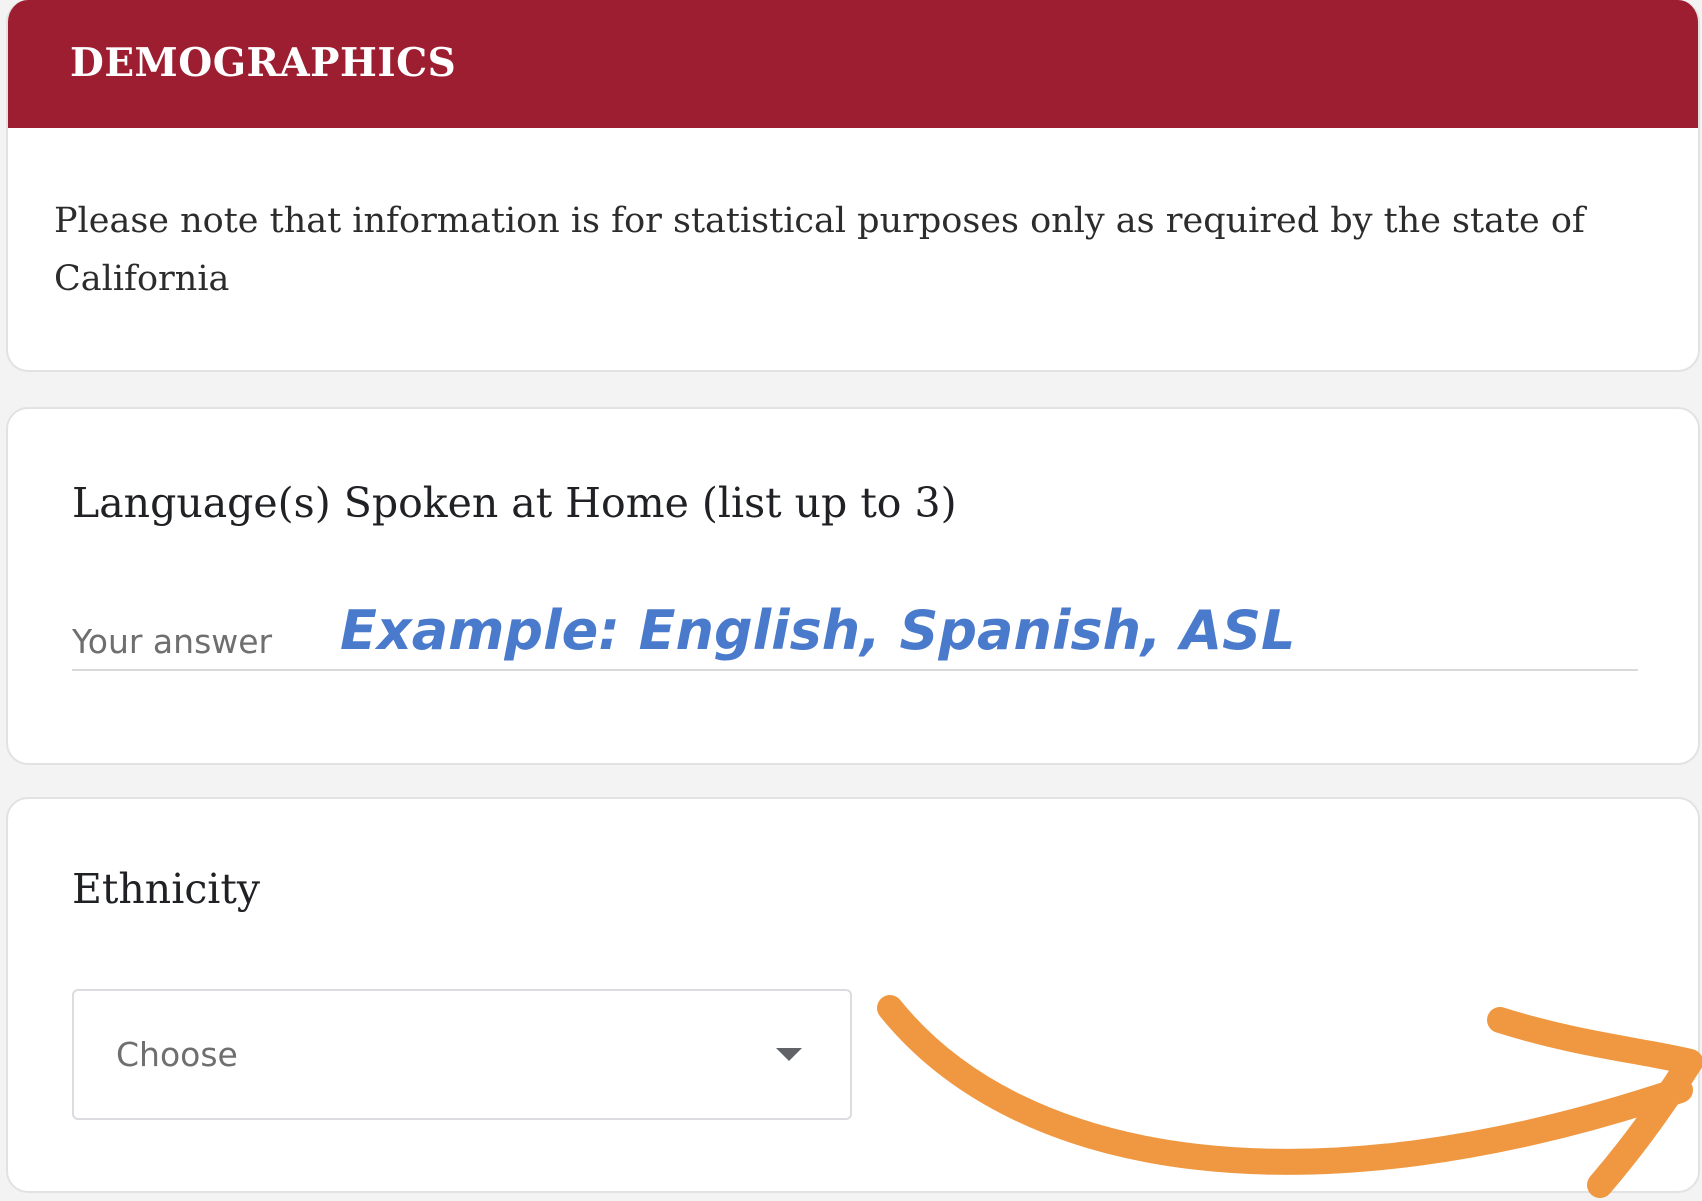 The height and width of the screenshot is (1201, 1702). Describe the element at coordinates (263, 63) in the screenshot. I see `section-title: DEMOGRAPHICS` at that location.